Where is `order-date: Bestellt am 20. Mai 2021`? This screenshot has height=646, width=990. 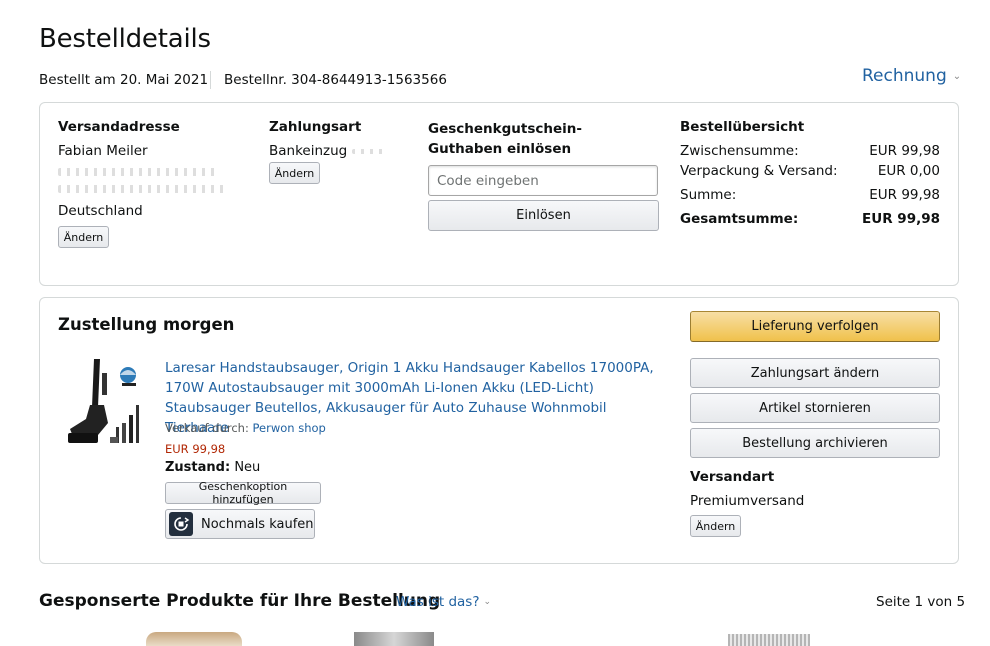 order-date: Bestellt am 20. Mai 2021 is located at coordinates (124, 80).